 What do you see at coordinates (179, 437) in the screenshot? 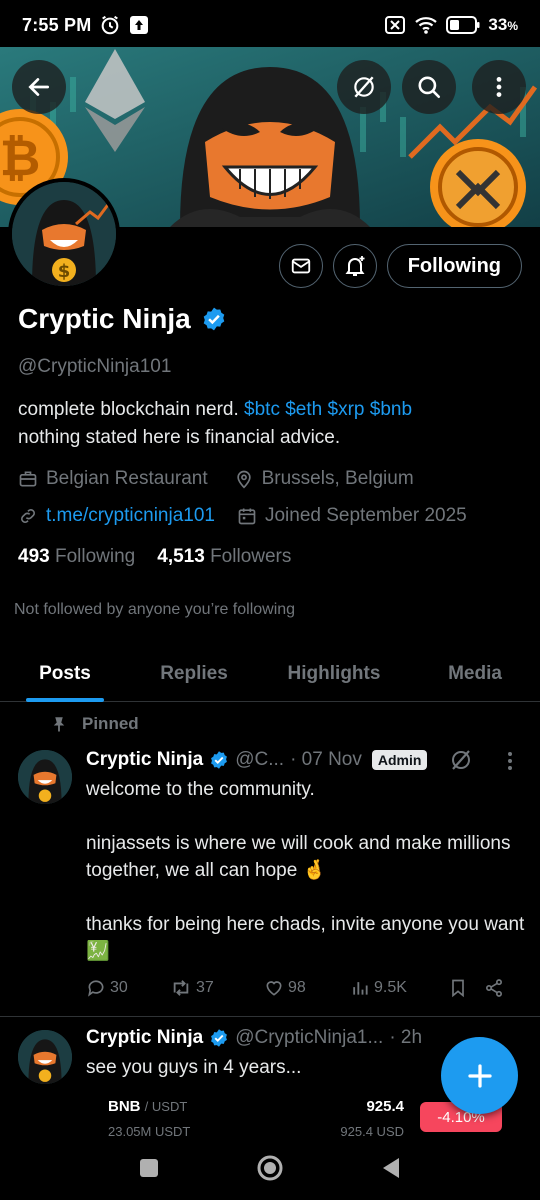
I see `bio-disclaimer: nothing stated here is financial advice.` at bounding box center [179, 437].